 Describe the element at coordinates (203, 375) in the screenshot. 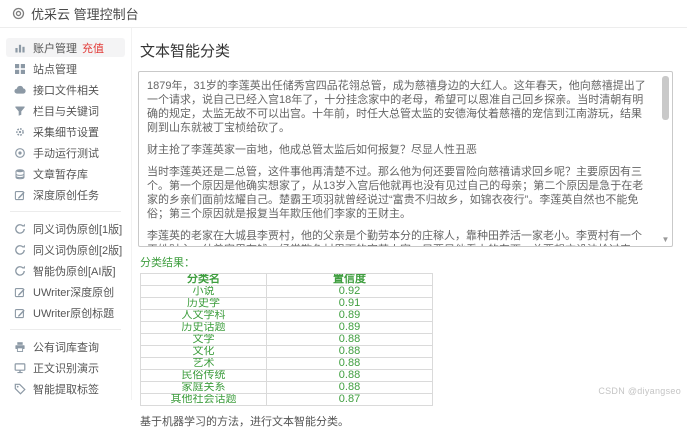

I see `category-cell: 民俗传统` at that location.